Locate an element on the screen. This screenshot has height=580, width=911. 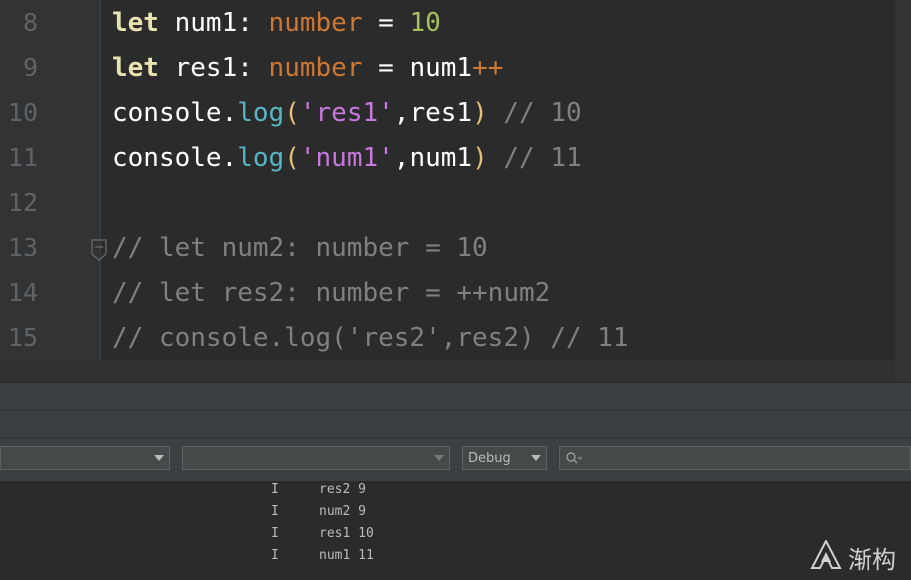
line-number-gutter: 8 9 10 11 12 13 14 15 is located at coordinates (50, 180).